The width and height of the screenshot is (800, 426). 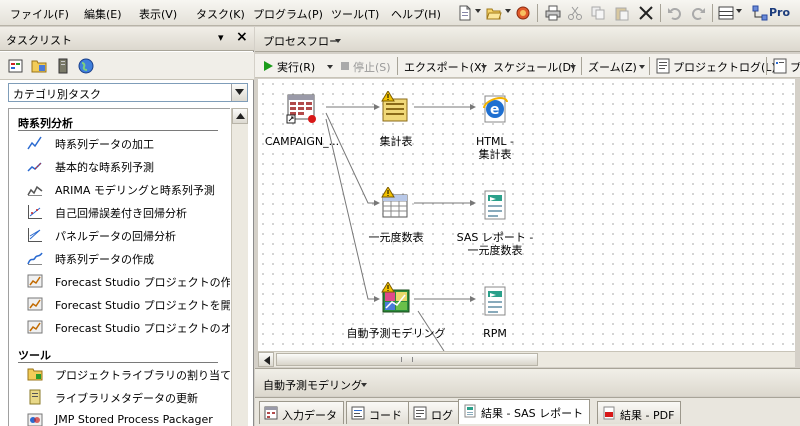 I want to click on task-item-label: 時系列データの加工, so click(x=104, y=144).